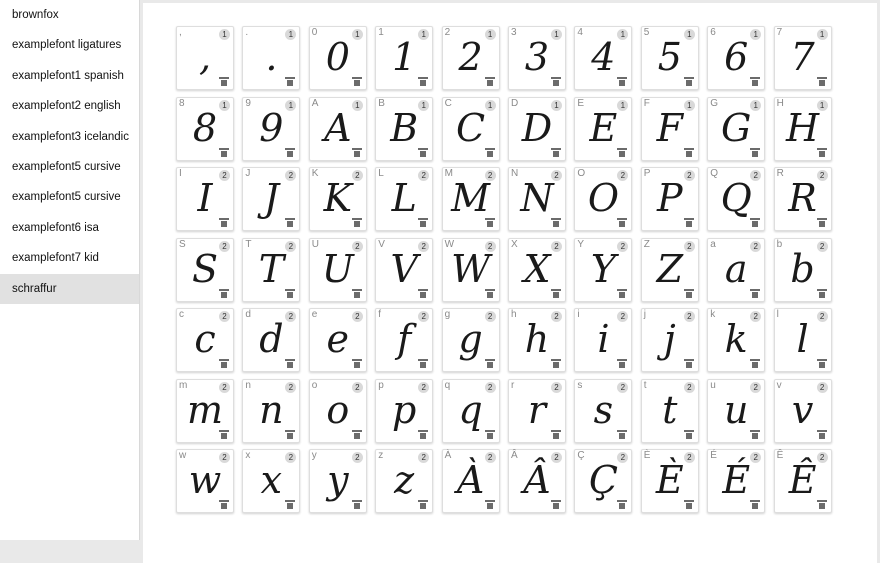 The height and width of the screenshot is (563, 880). I want to click on glyph-tile: E1E, so click(603, 128).